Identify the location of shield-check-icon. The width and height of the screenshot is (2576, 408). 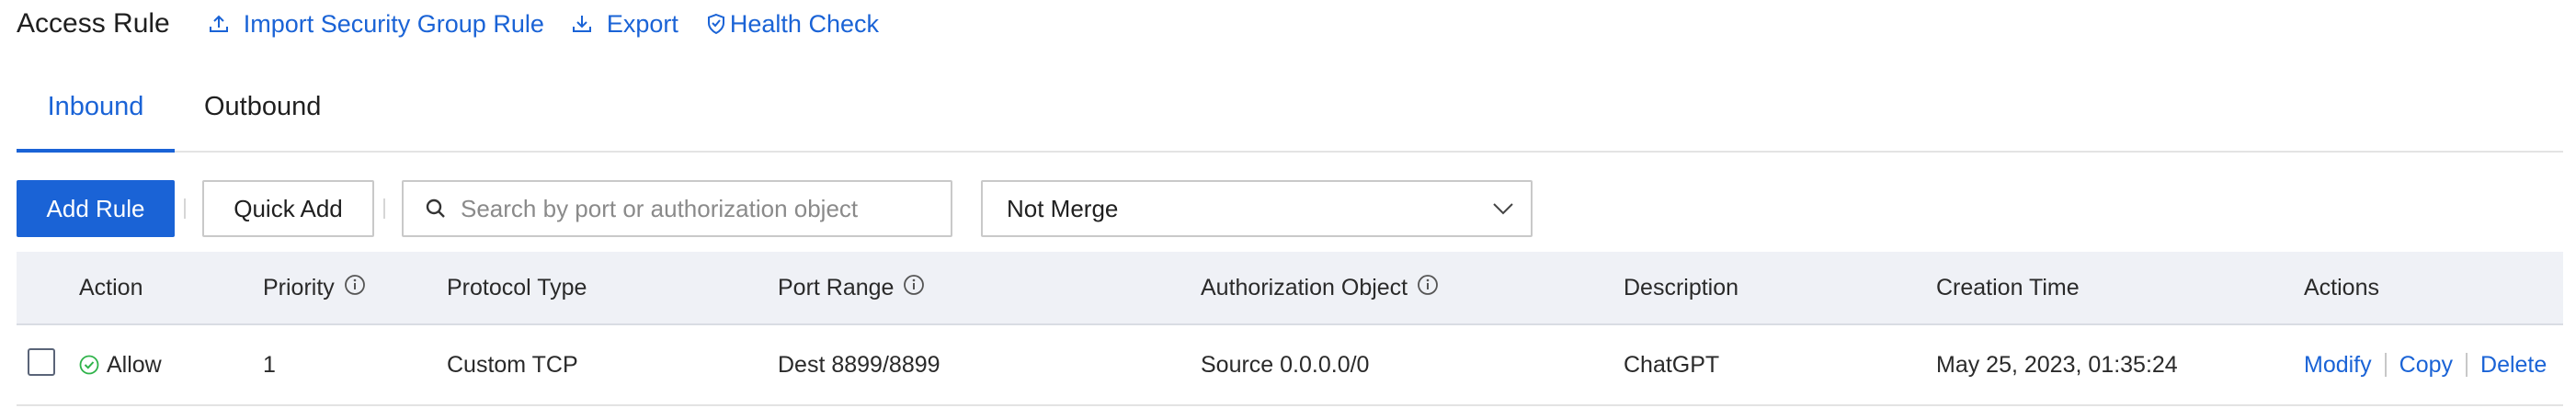
(715, 24).